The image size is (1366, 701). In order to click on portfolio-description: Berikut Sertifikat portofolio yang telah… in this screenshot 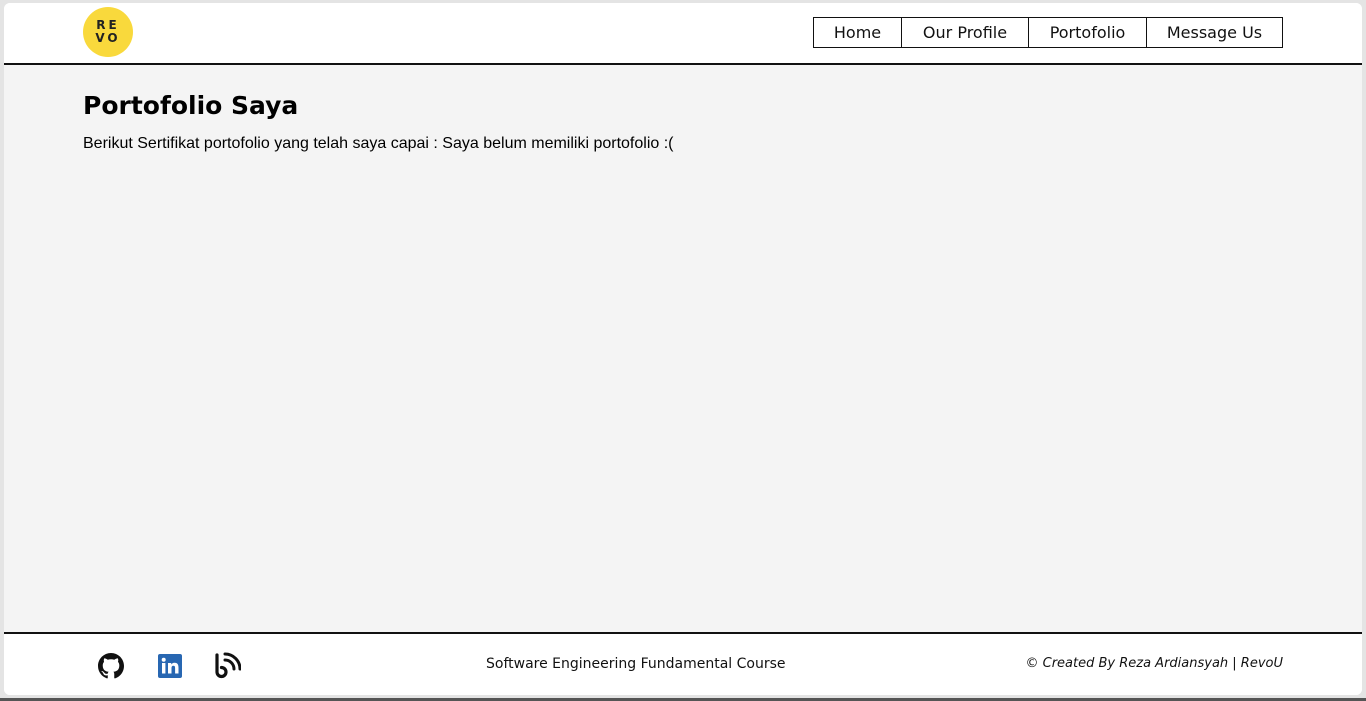, I will do `click(378, 143)`.